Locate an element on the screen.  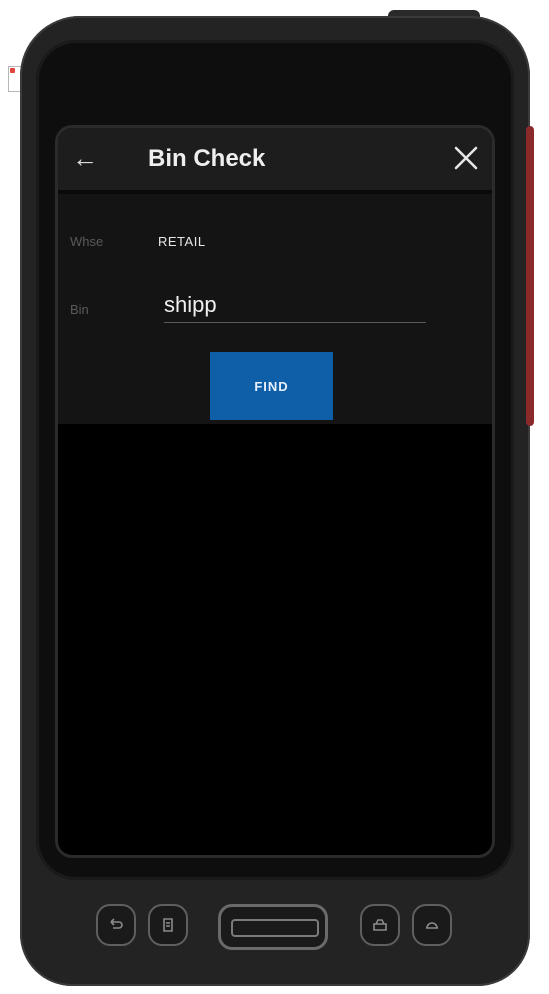
phone-key-icon is located at coordinates (380, 925).